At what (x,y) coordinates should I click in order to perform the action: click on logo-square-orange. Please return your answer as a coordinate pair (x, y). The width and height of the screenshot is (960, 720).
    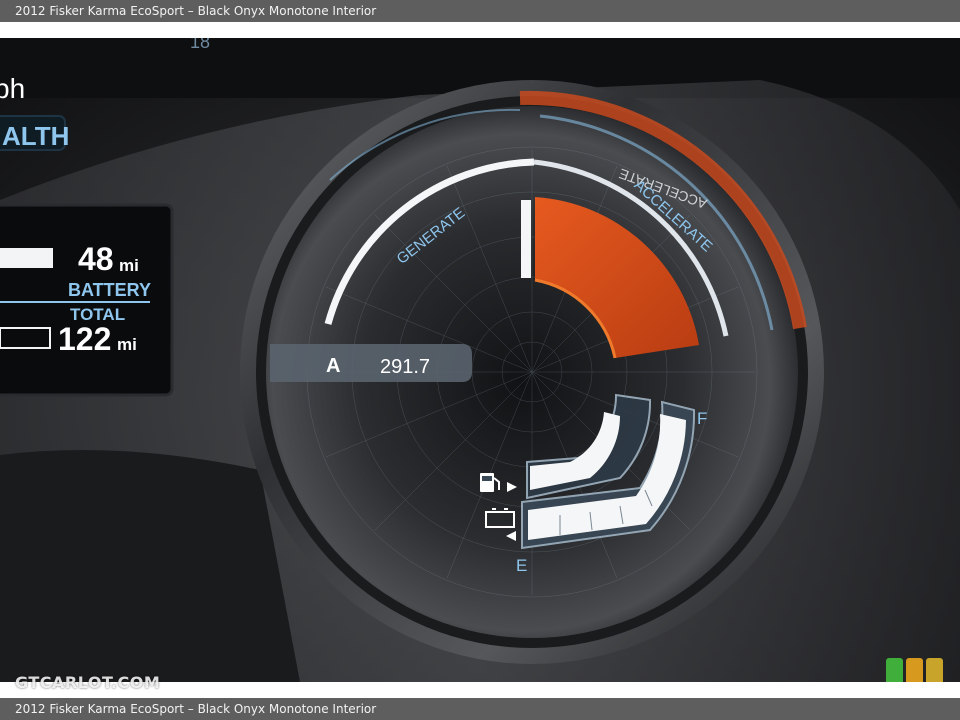
    Looking at the image, I should click on (914, 670).